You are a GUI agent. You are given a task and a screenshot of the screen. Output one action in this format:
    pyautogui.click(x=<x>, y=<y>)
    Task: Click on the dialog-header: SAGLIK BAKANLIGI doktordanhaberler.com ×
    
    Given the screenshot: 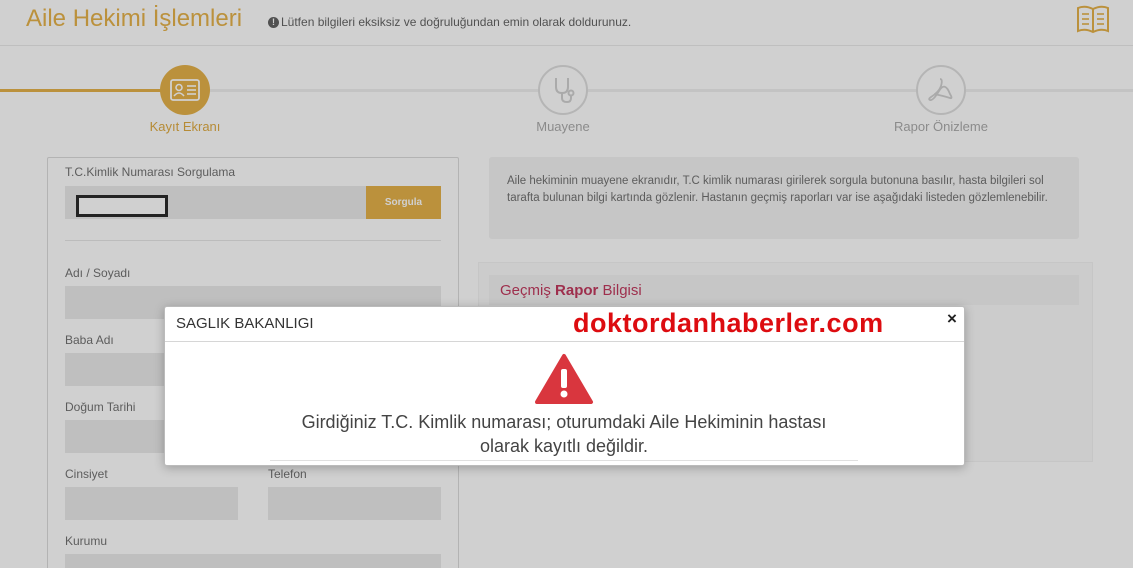 What is the action you would take?
    pyautogui.click(x=564, y=324)
    